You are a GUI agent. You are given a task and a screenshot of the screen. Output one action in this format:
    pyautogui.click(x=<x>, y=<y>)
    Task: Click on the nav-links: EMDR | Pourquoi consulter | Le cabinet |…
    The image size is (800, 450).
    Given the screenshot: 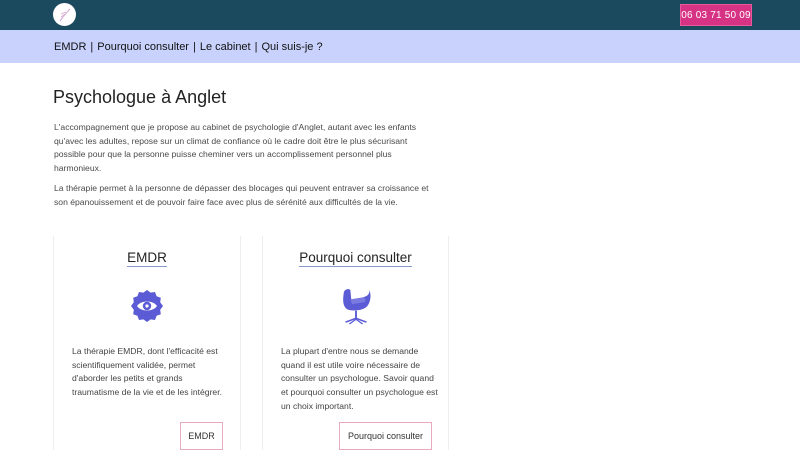 What is the action you would take?
    pyautogui.click(x=188, y=47)
    